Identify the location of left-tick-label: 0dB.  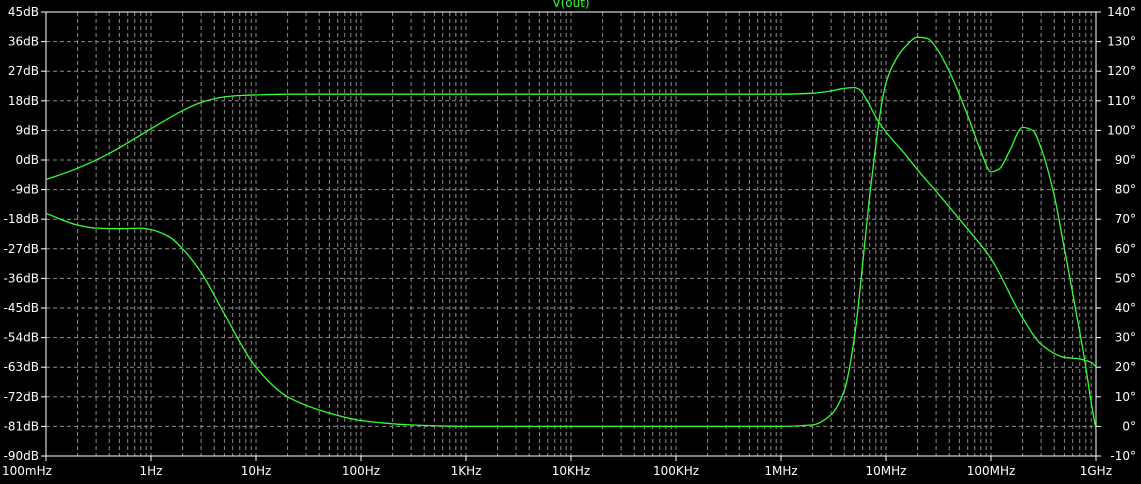
(27, 160).